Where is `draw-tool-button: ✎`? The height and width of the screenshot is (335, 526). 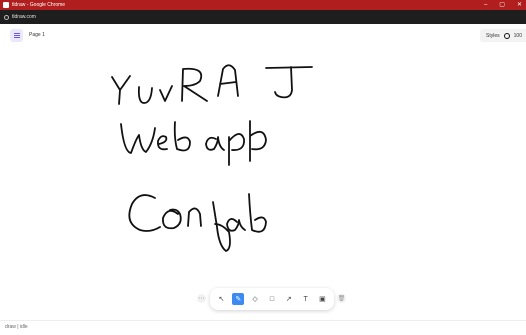
draw-tool-button: ✎ is located at coordinates (238, 299).